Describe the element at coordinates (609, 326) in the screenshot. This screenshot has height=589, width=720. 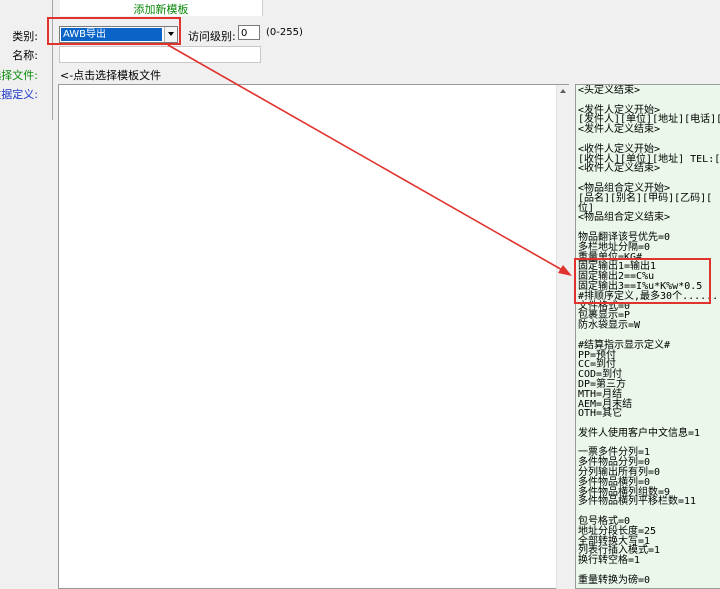
I see `definition-line: 防水袋显示=W` at that location.